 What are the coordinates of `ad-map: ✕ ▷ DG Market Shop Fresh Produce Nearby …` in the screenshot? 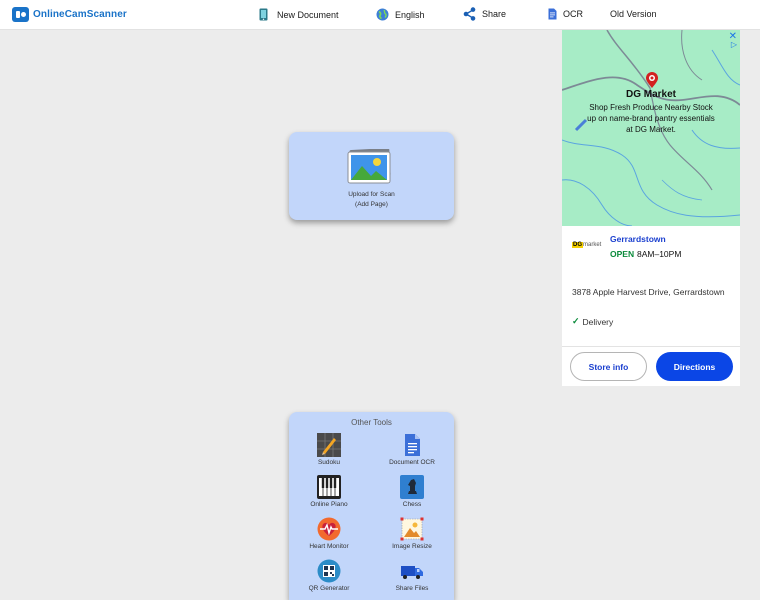 It's located at (651, 128).